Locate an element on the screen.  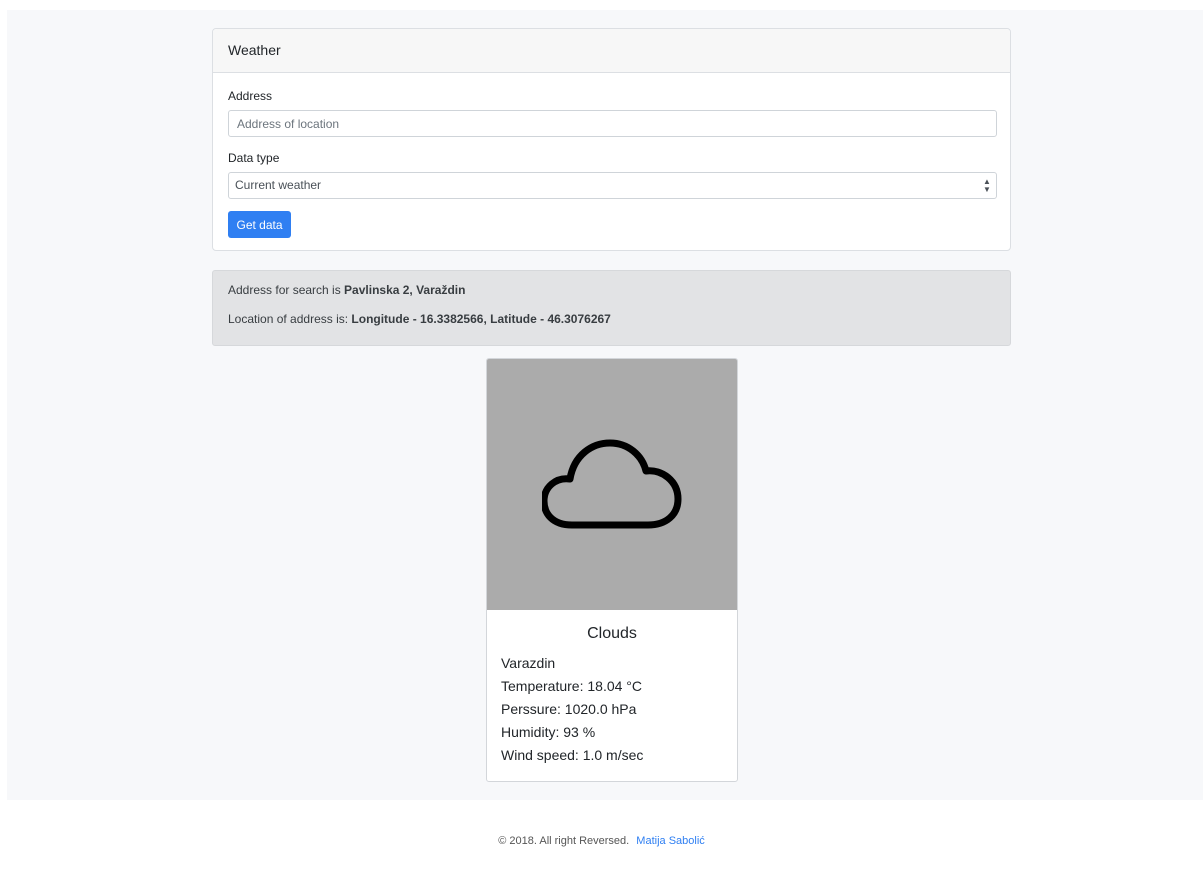
weather-wind-speed: Wind speed: 1.0 m/sec is located at coordinates (572, 755).